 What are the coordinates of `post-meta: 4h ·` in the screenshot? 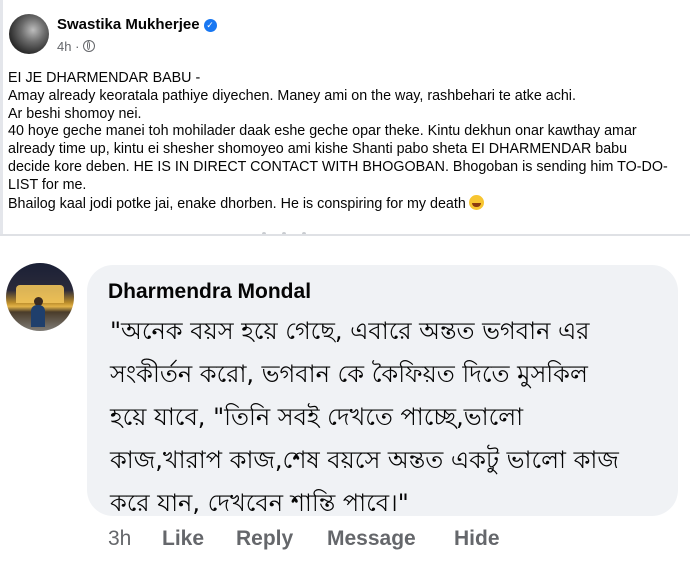 It's located at (76, 46).